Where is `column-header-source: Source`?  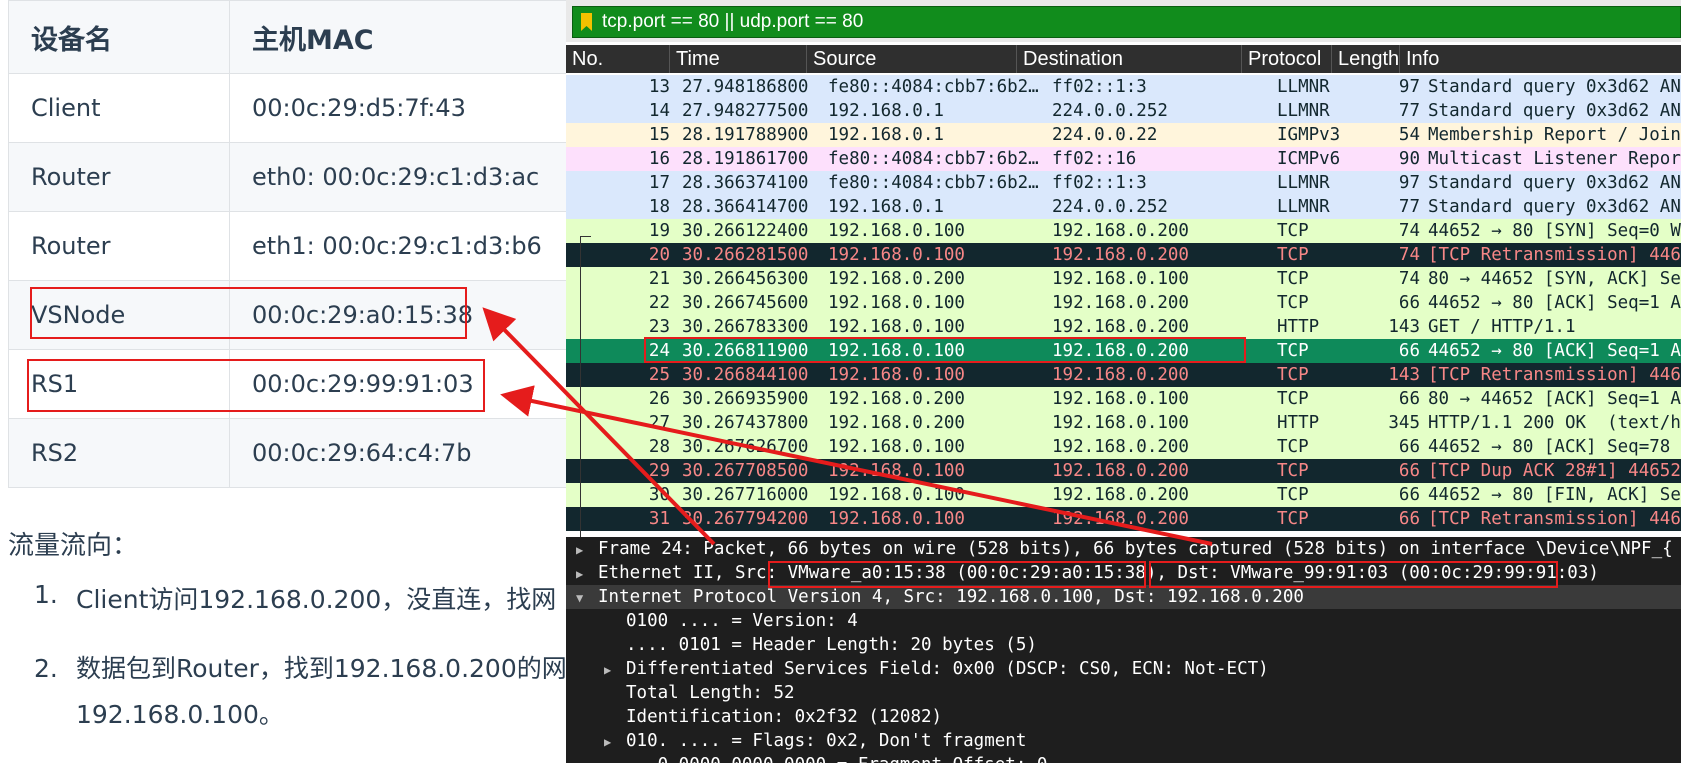
column-header-source: Source is located at coordinates (912, 59).